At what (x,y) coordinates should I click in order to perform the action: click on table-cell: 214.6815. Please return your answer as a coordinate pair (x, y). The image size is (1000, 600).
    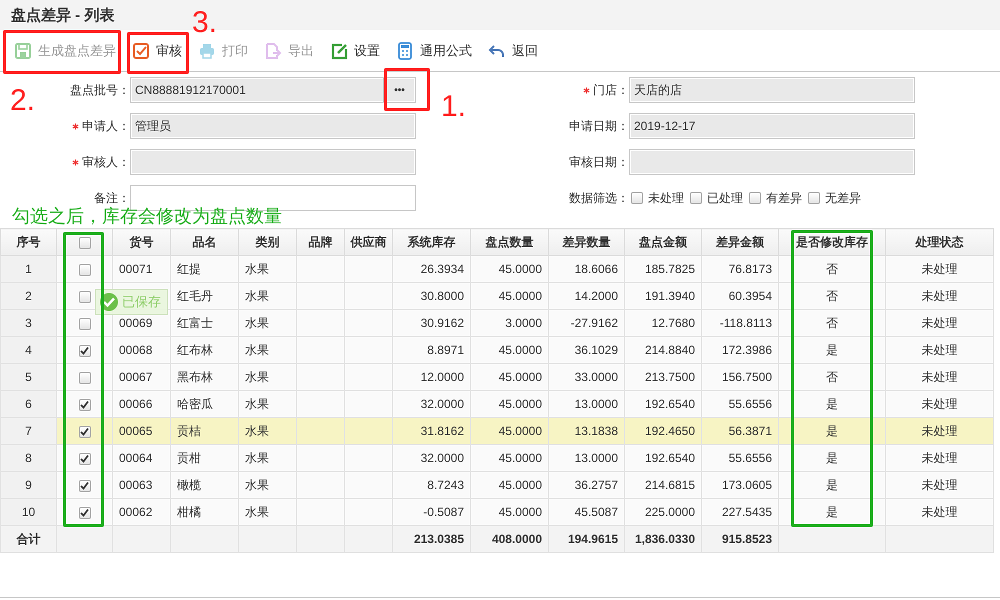
    Looking at the image, I should click on (663, 485).